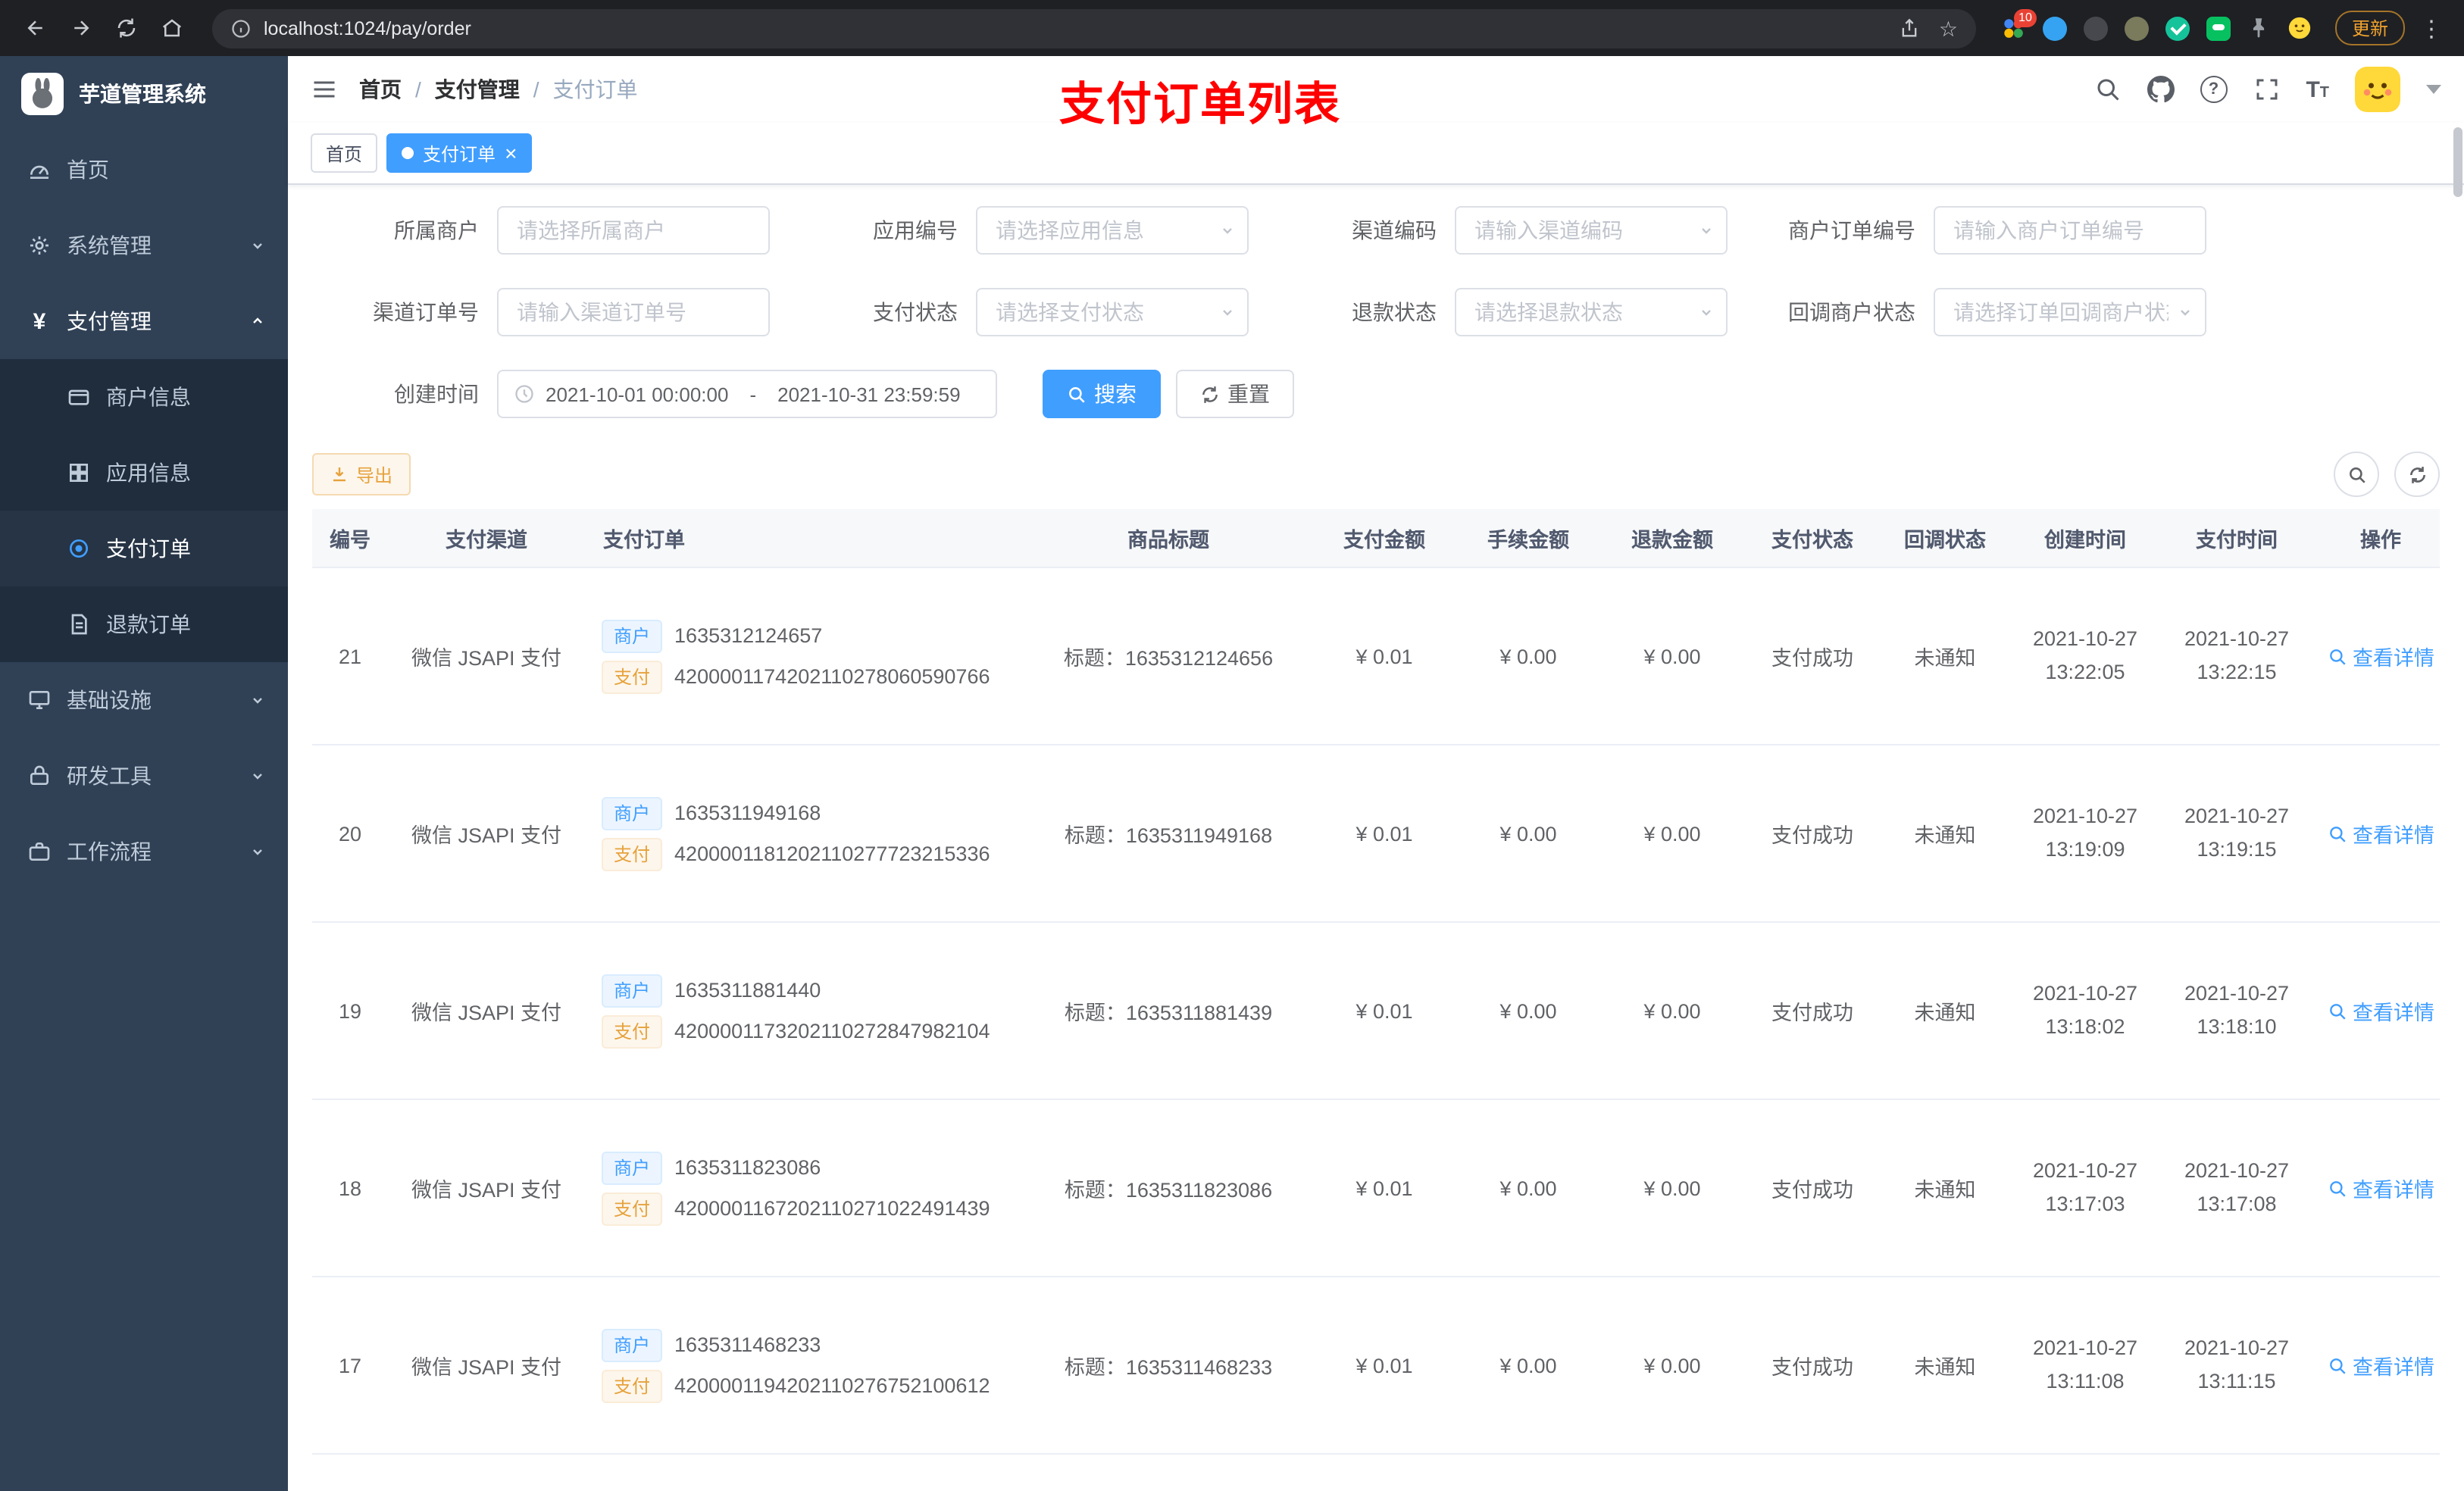 The image size is (2464, 1491). I want to click on cell-id: 16, so click(350, 1472).